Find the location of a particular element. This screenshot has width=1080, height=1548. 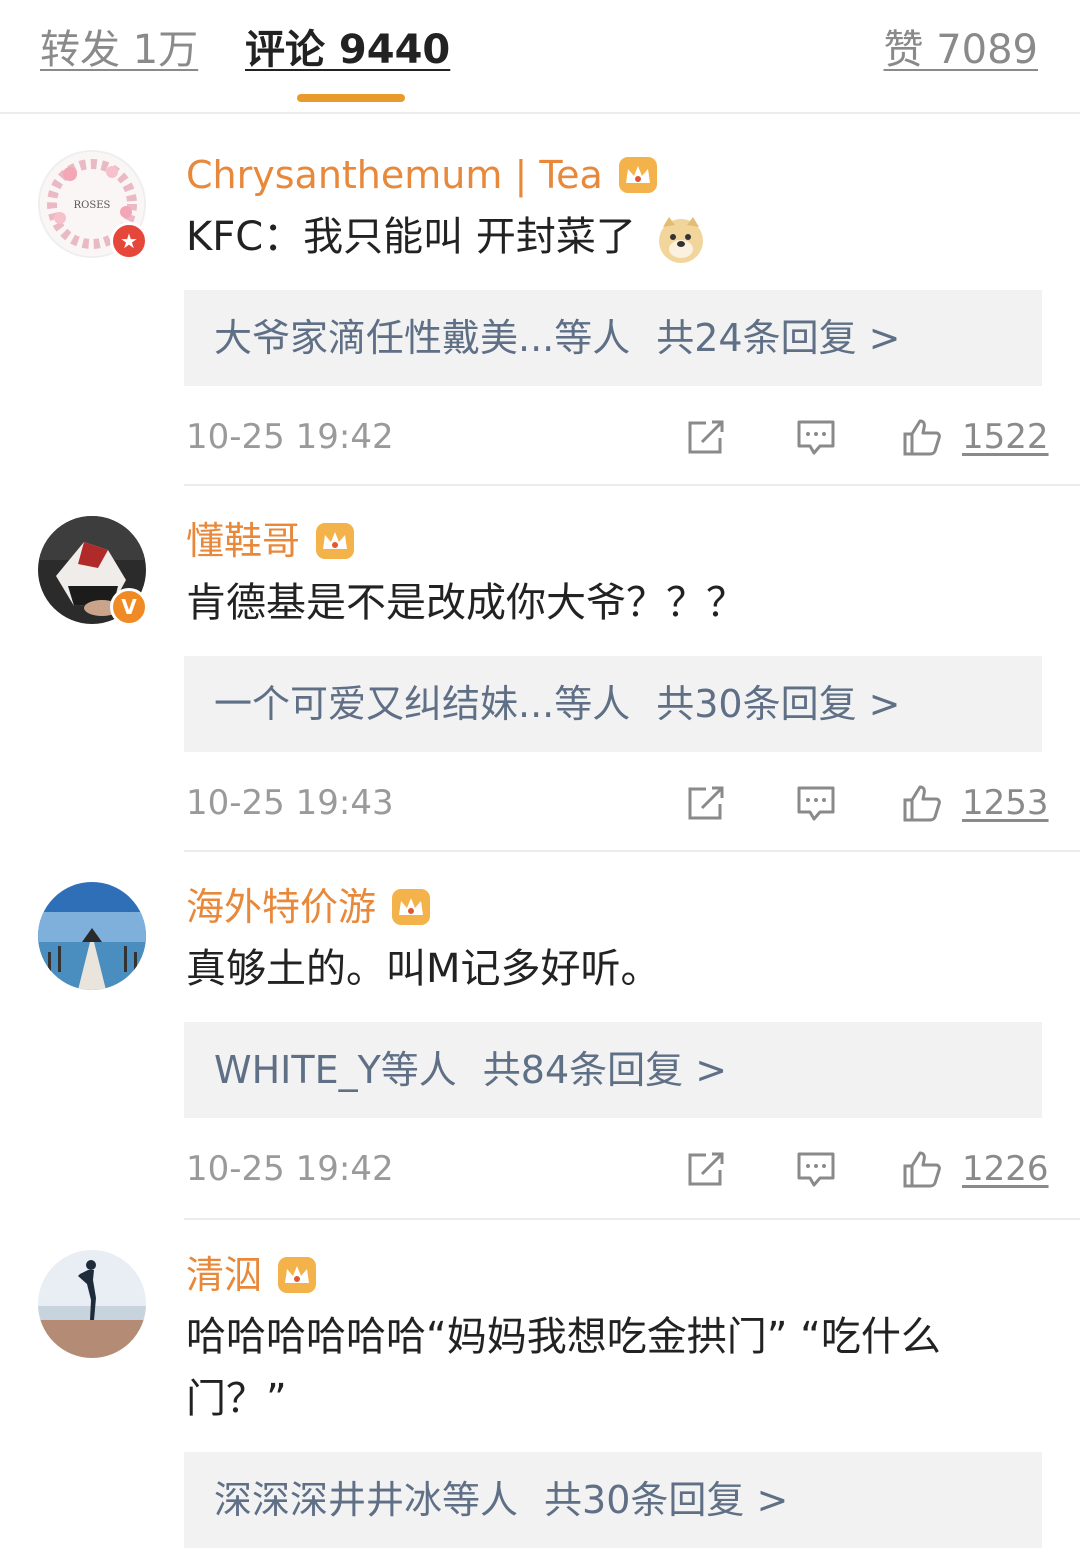

username: Chrysanthemum | Tea is located at coordinates (422, 175).